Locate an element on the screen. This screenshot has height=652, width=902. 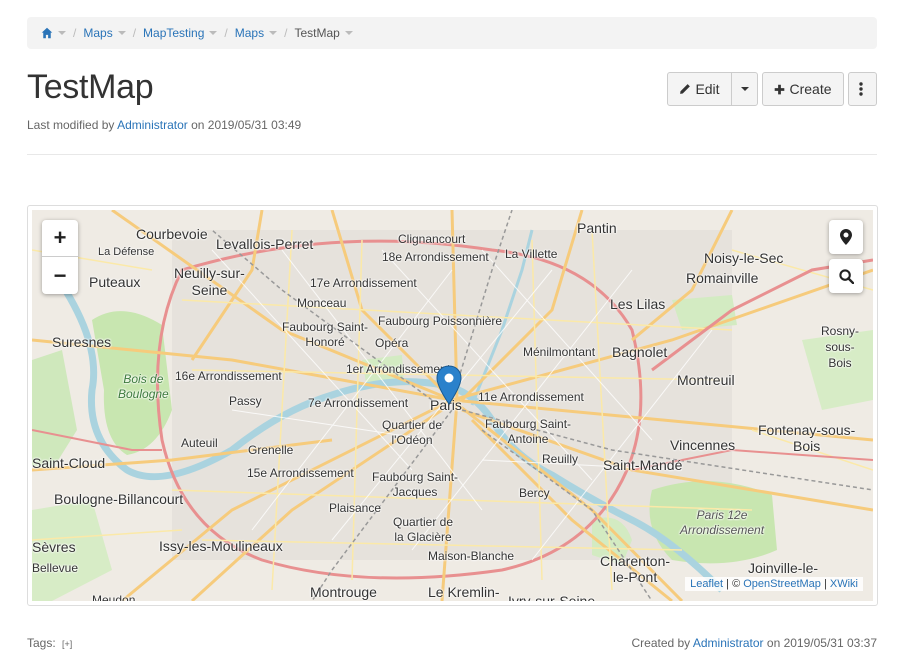
map-label: Courbevoie is located at coordinates (172, 234).